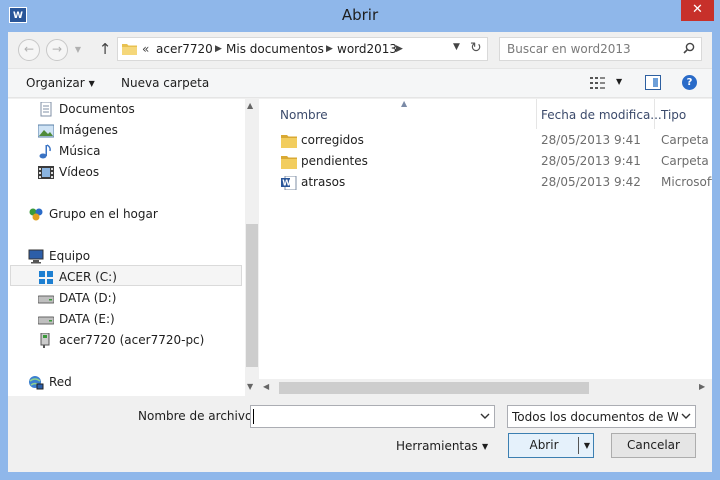 The image size is (720, 480). Describe the element at coordinates (485, 140) in the screenshot. I see `file-row: corregidos 28/05/2013 9:41 Carpeta de` at that location.